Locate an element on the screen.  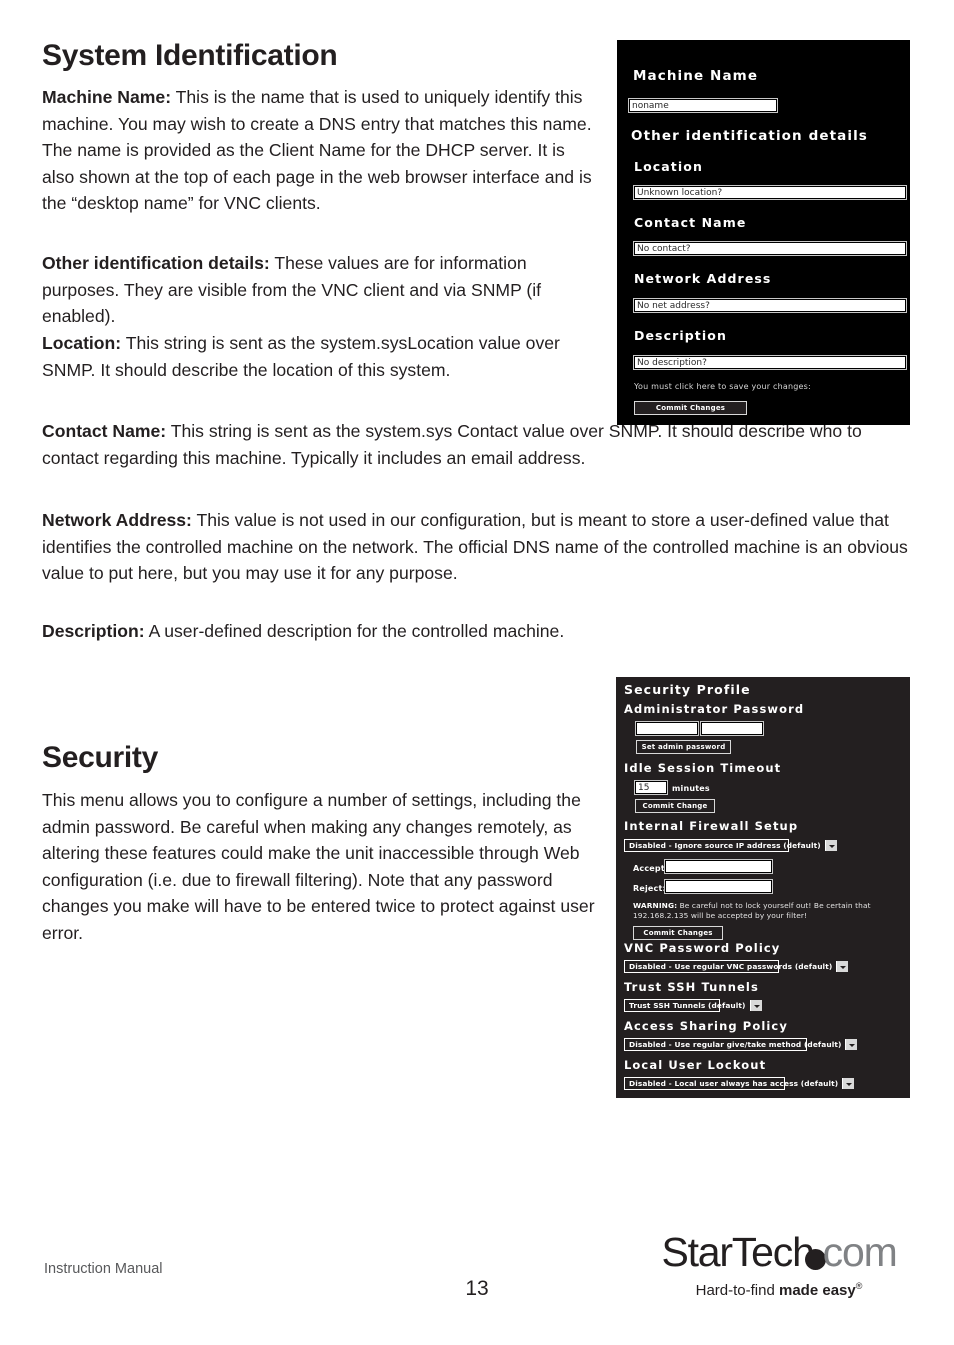
security-profile-heading: Security Profile is located at coordinates (687, 689).